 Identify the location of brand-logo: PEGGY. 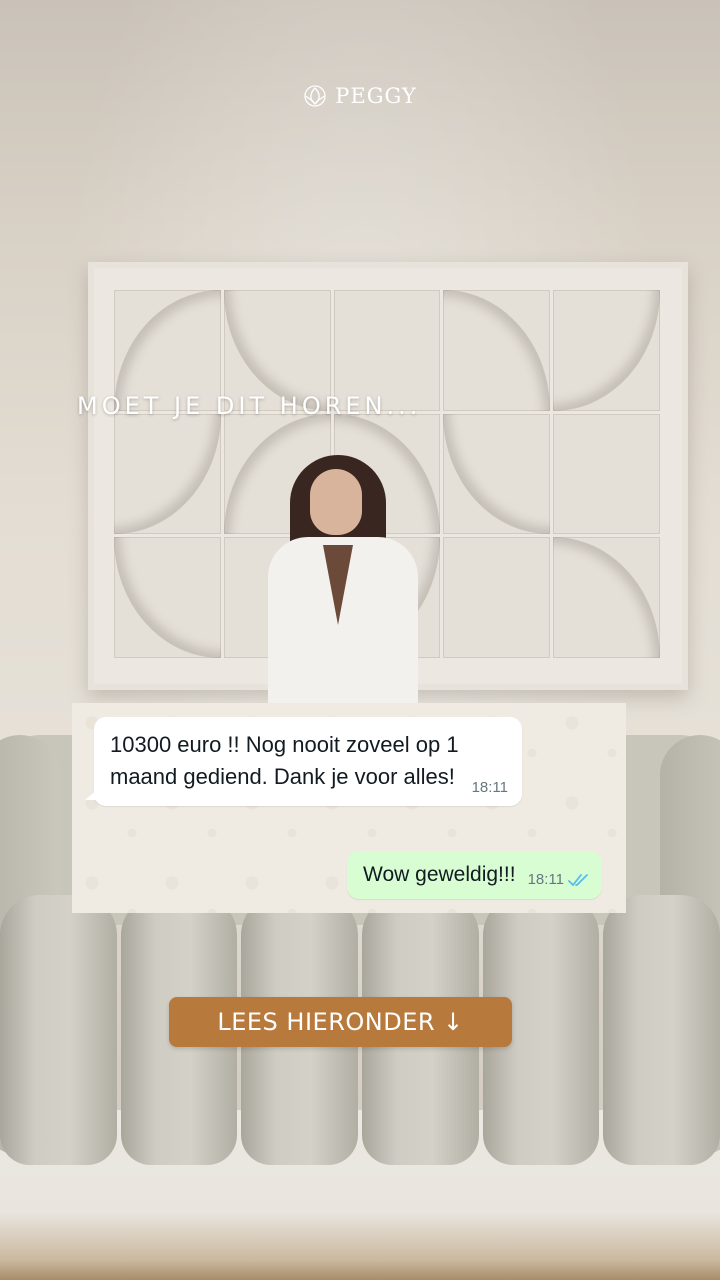
(360, 96).